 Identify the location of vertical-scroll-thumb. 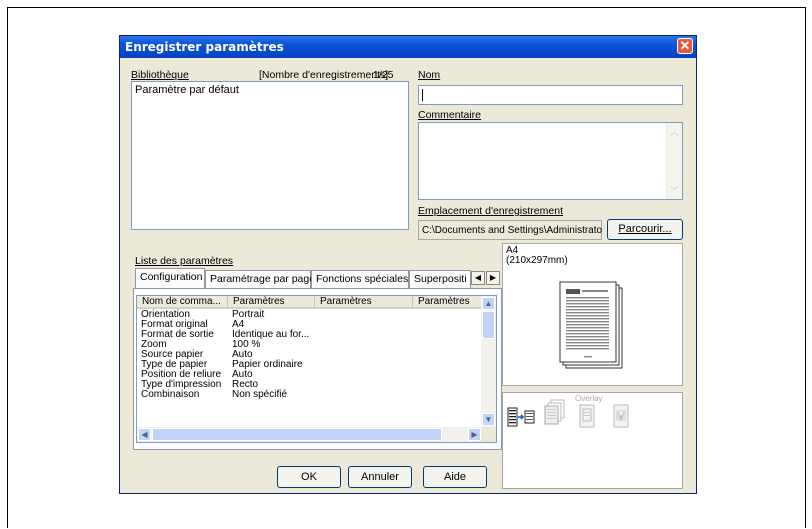
(488, 325).